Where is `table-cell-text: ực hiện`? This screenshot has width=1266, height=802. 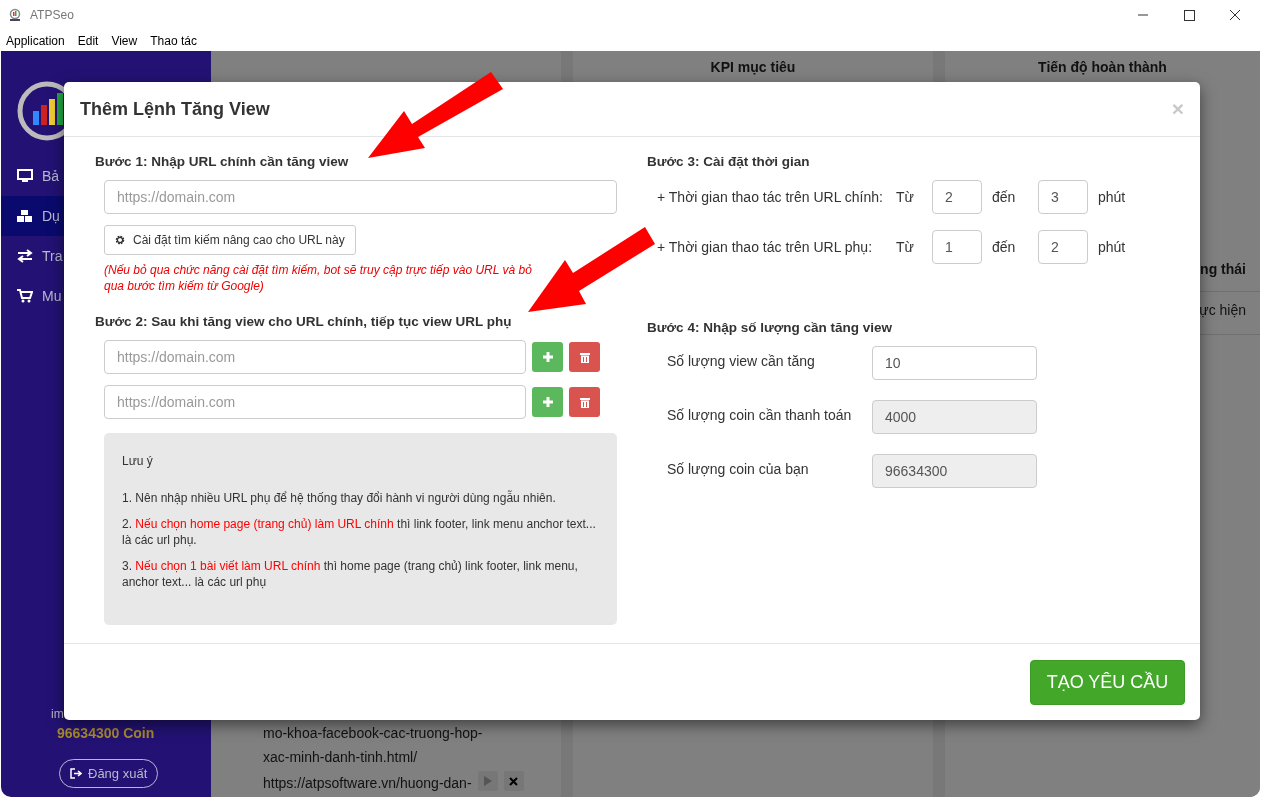 table-cell-text: ực hiện is located at coordinates (1222, 311).